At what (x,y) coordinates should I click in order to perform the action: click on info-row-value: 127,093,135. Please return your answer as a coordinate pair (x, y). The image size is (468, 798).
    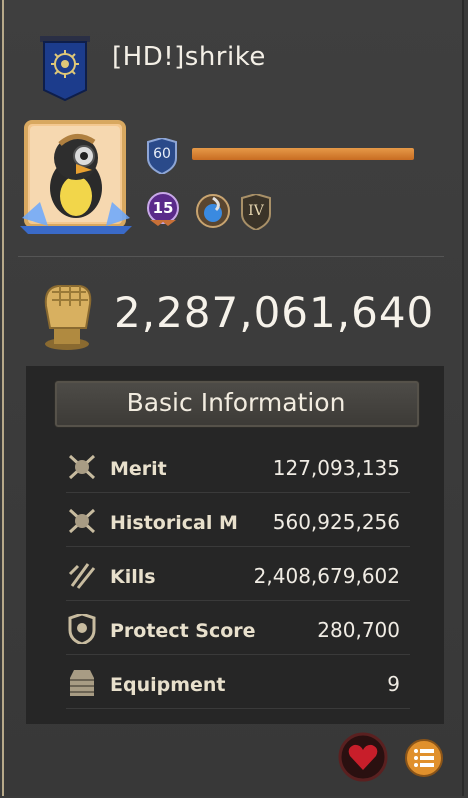
    Looking at the image, I should click on (336, 468).